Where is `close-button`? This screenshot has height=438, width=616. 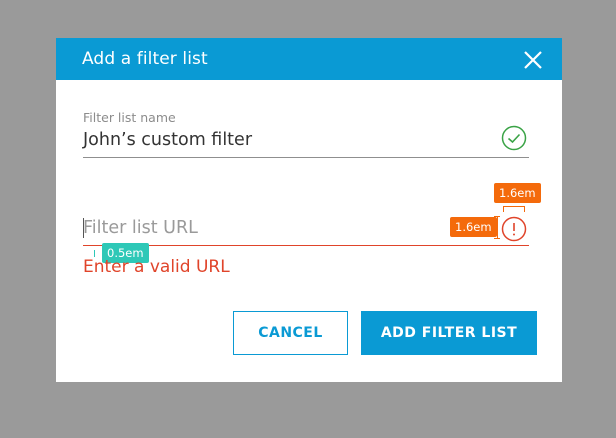 close-button is located at coordinates (533, 60).